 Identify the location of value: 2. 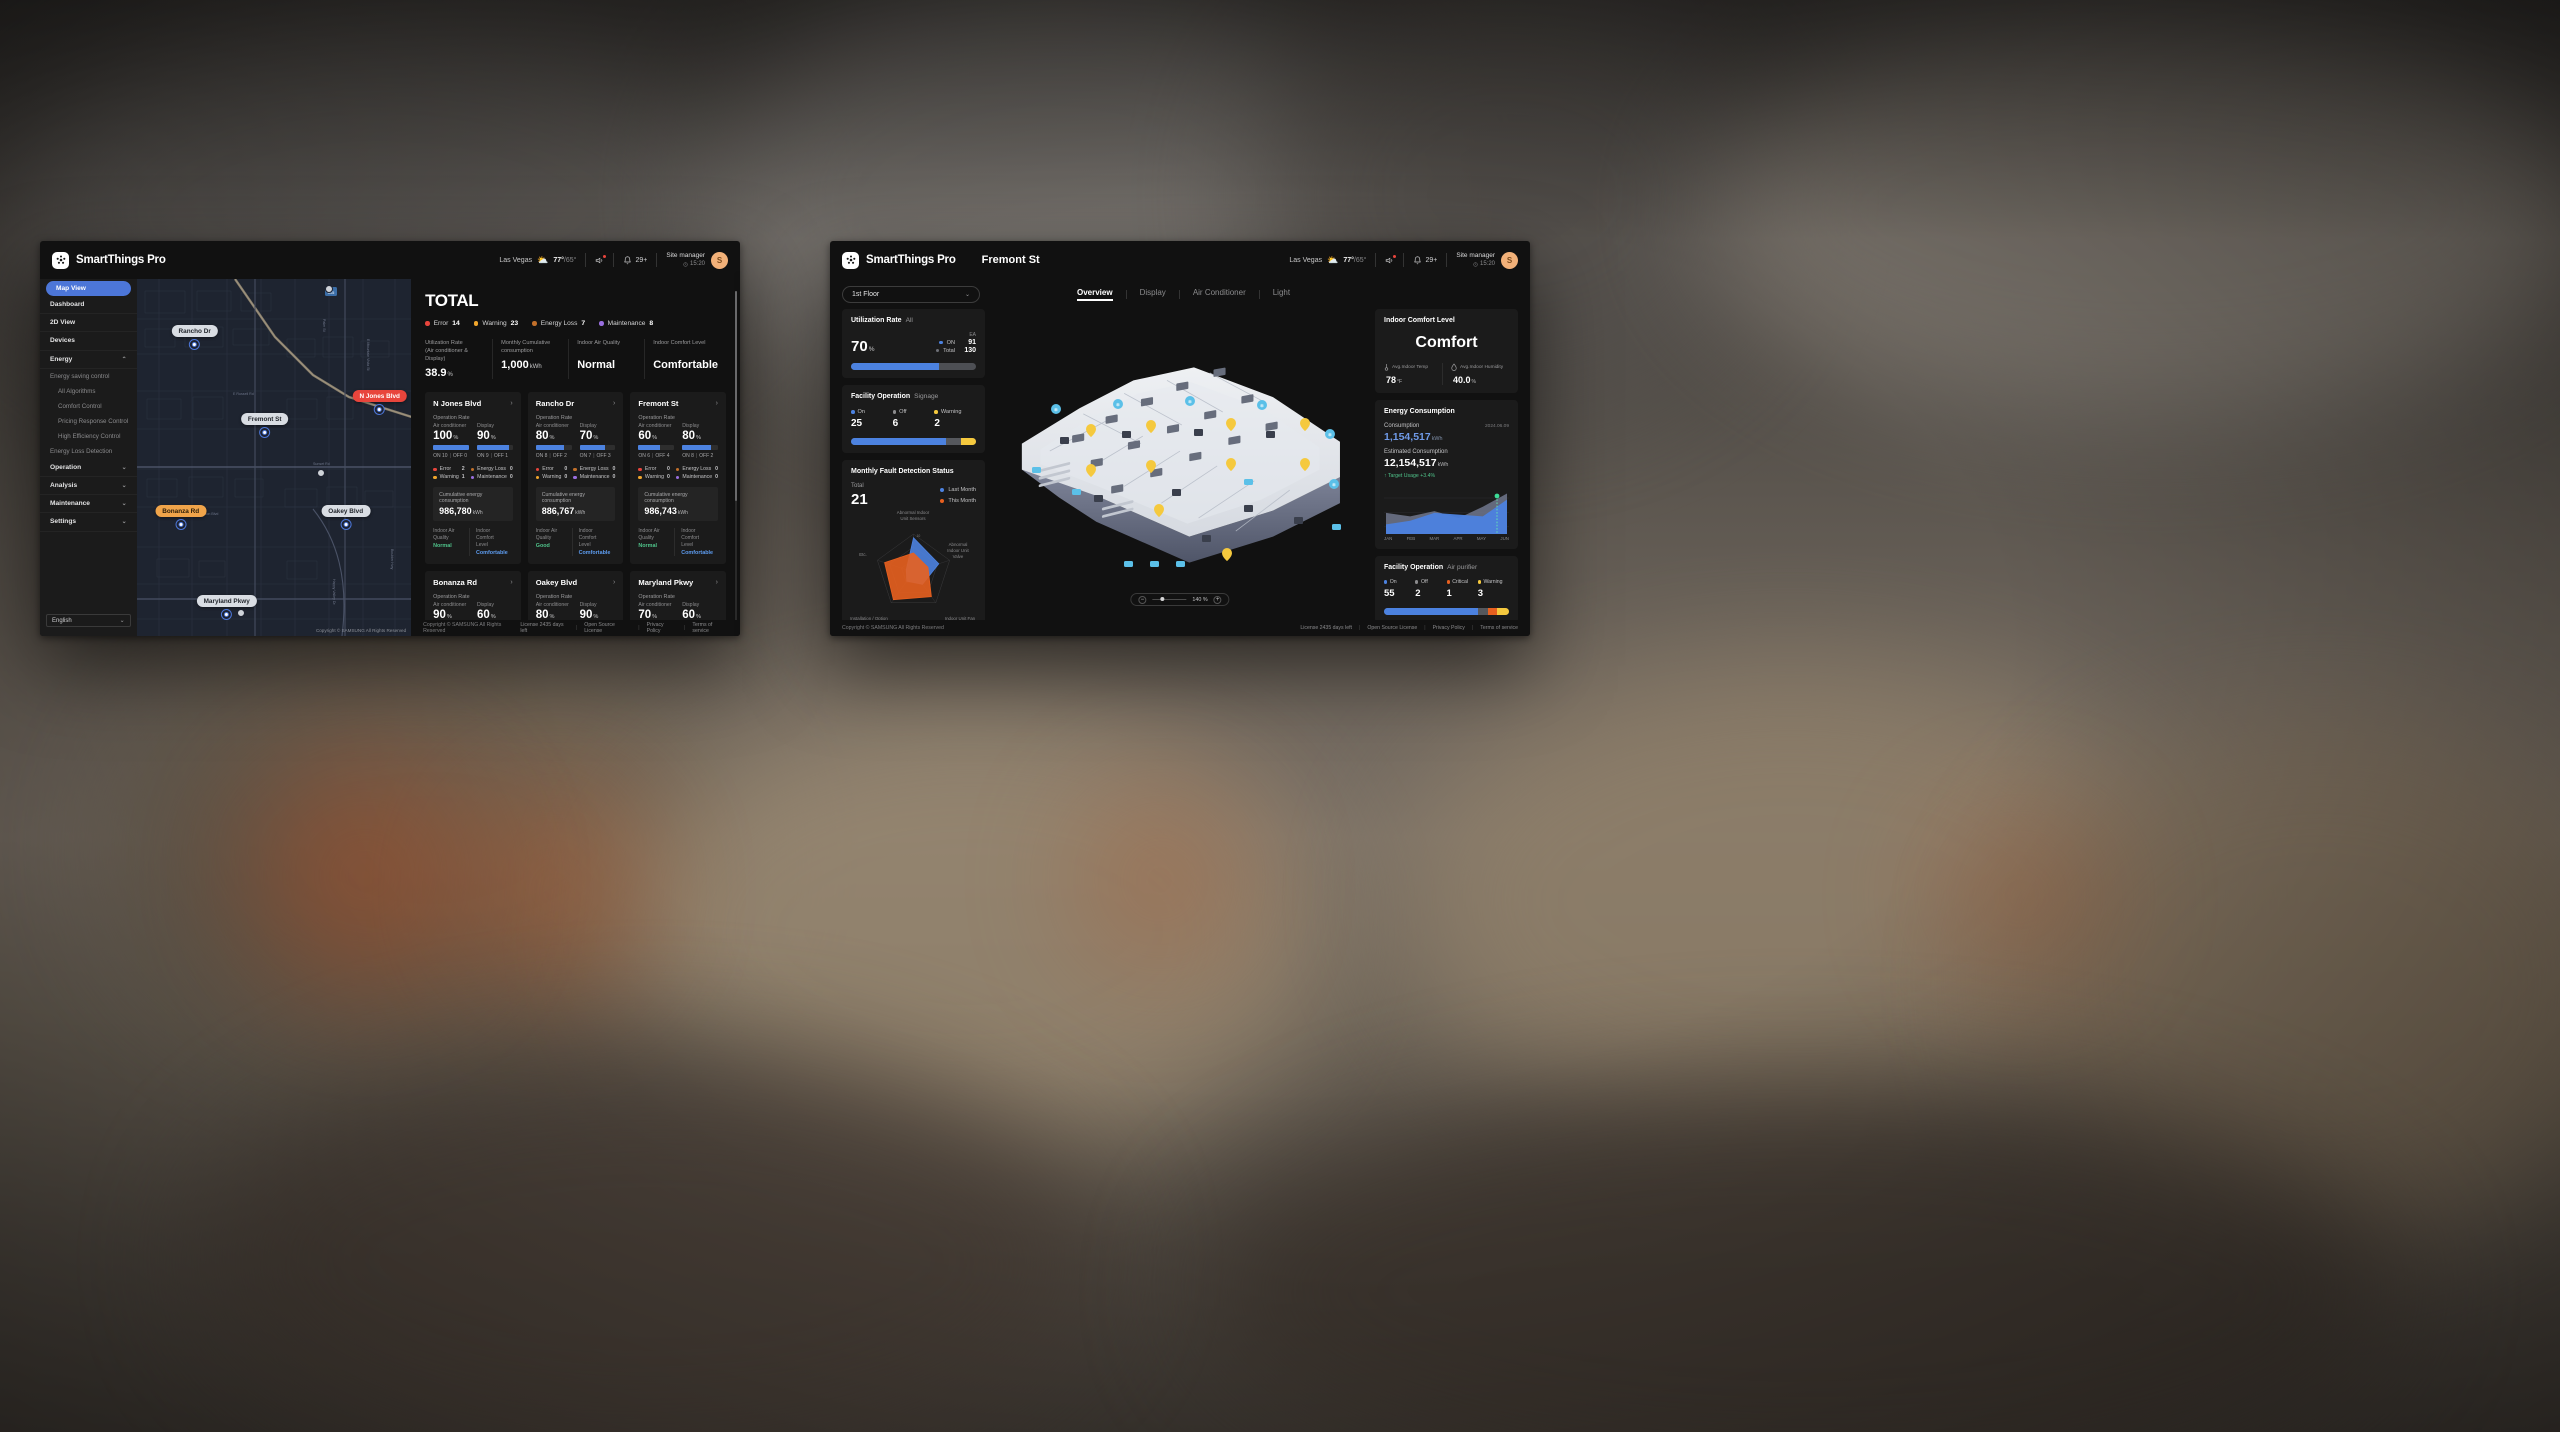
(937, 423).